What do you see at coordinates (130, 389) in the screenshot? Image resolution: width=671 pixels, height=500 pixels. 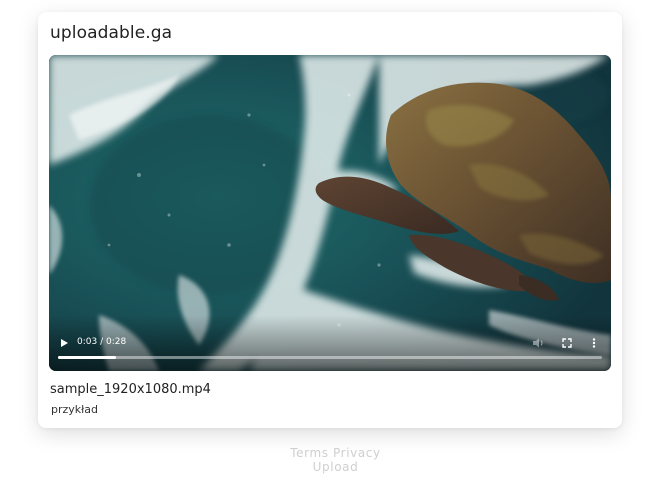 I see `file-name: sample_1920x1080.mp4` at bounding box center [130, 389].